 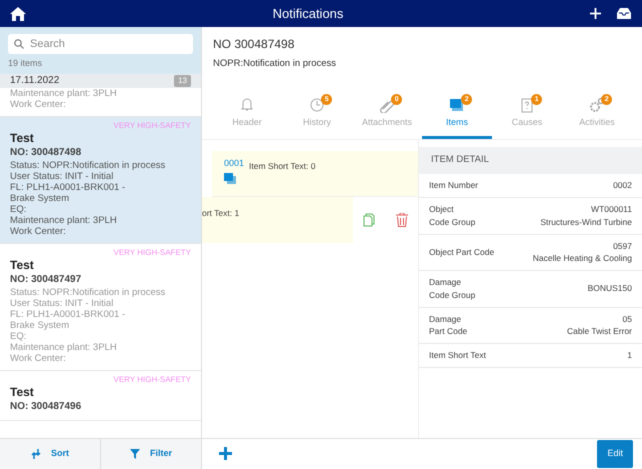 I want to click on field-label: Object Part Code, so click(x=461, y=252).